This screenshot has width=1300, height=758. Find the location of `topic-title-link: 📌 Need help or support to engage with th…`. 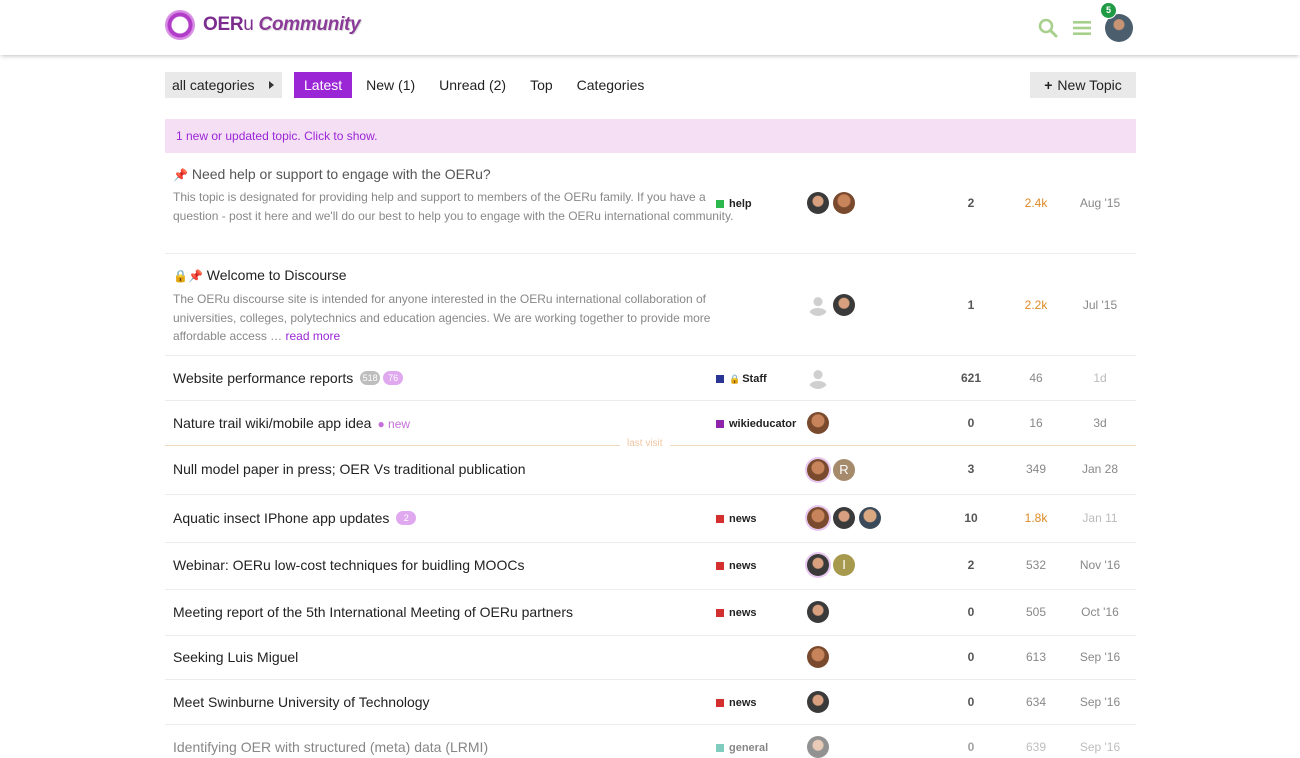

topic-title-link: 📌 Need help or support to engage with th… is located at coordinates (332, 174).